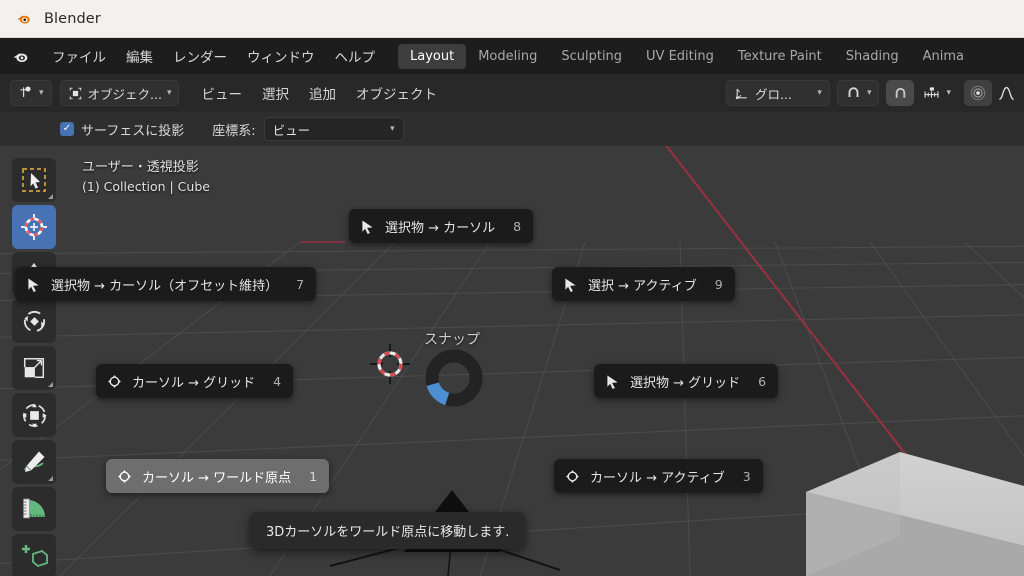 The image size is (1024, 576). I want to click on orientation-icon, so click(741, 94).